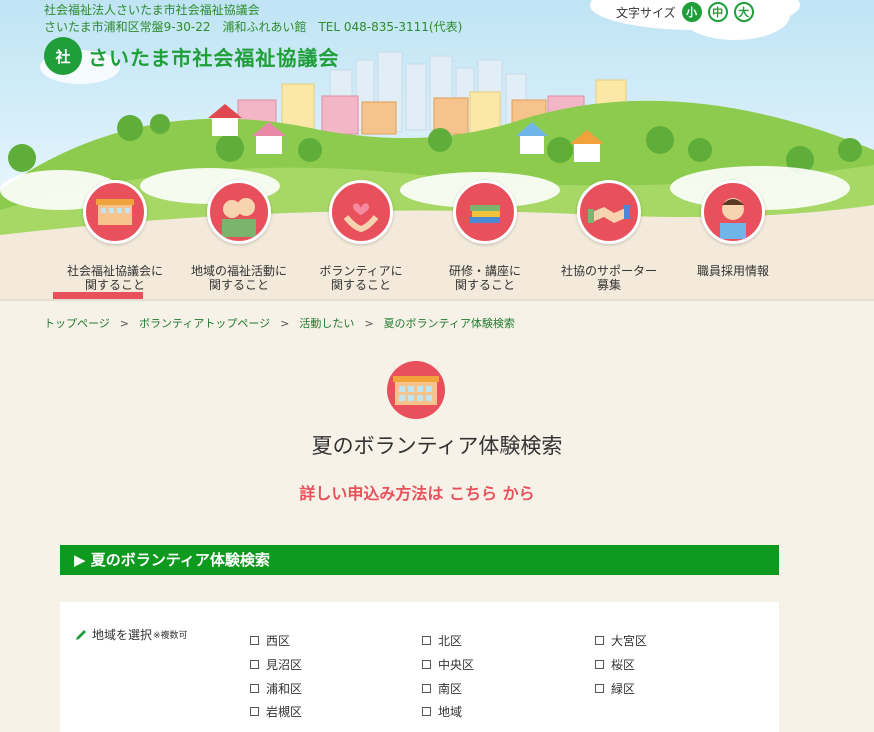 The width and height of the screenshot is (874, 732). I want to click on checkbox-label: 浦和区, so click(284, 689).